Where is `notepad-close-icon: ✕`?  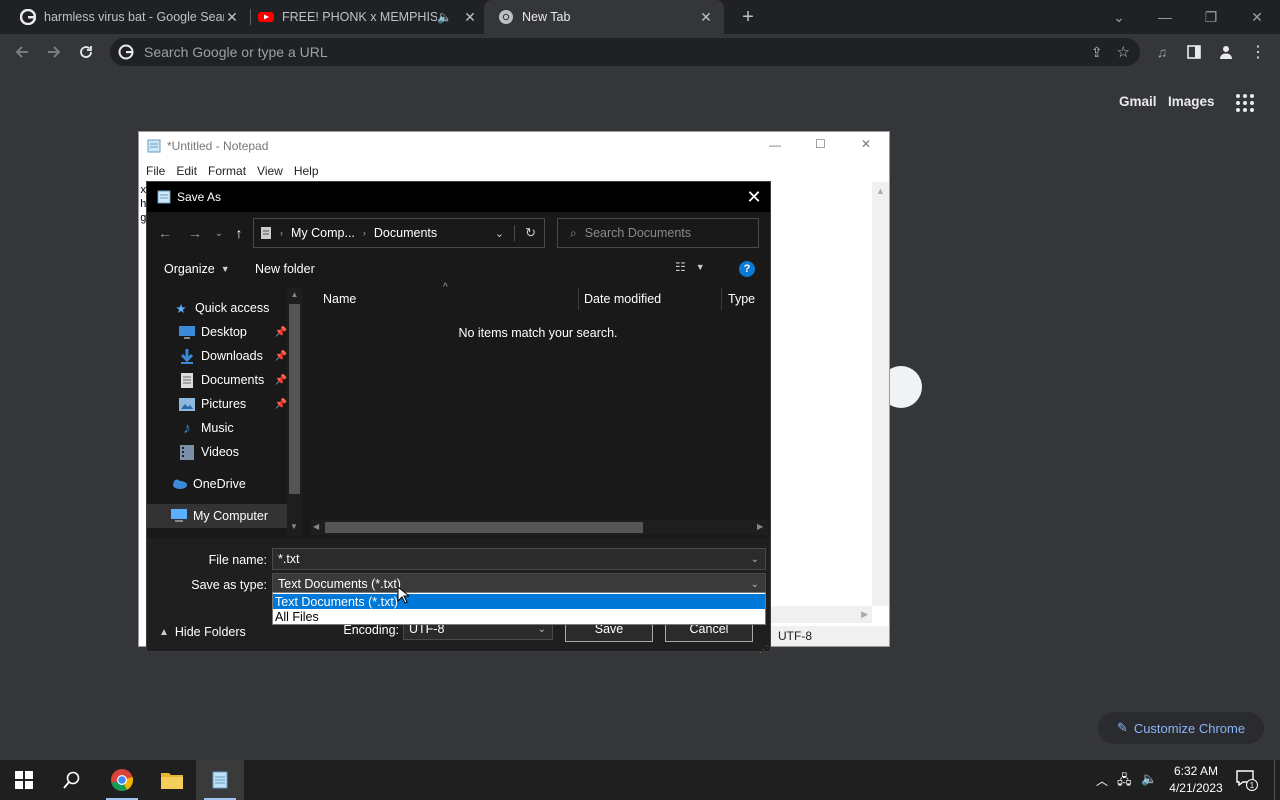 notepad-close-icon: ✕ is located at coordinates (866, 144).